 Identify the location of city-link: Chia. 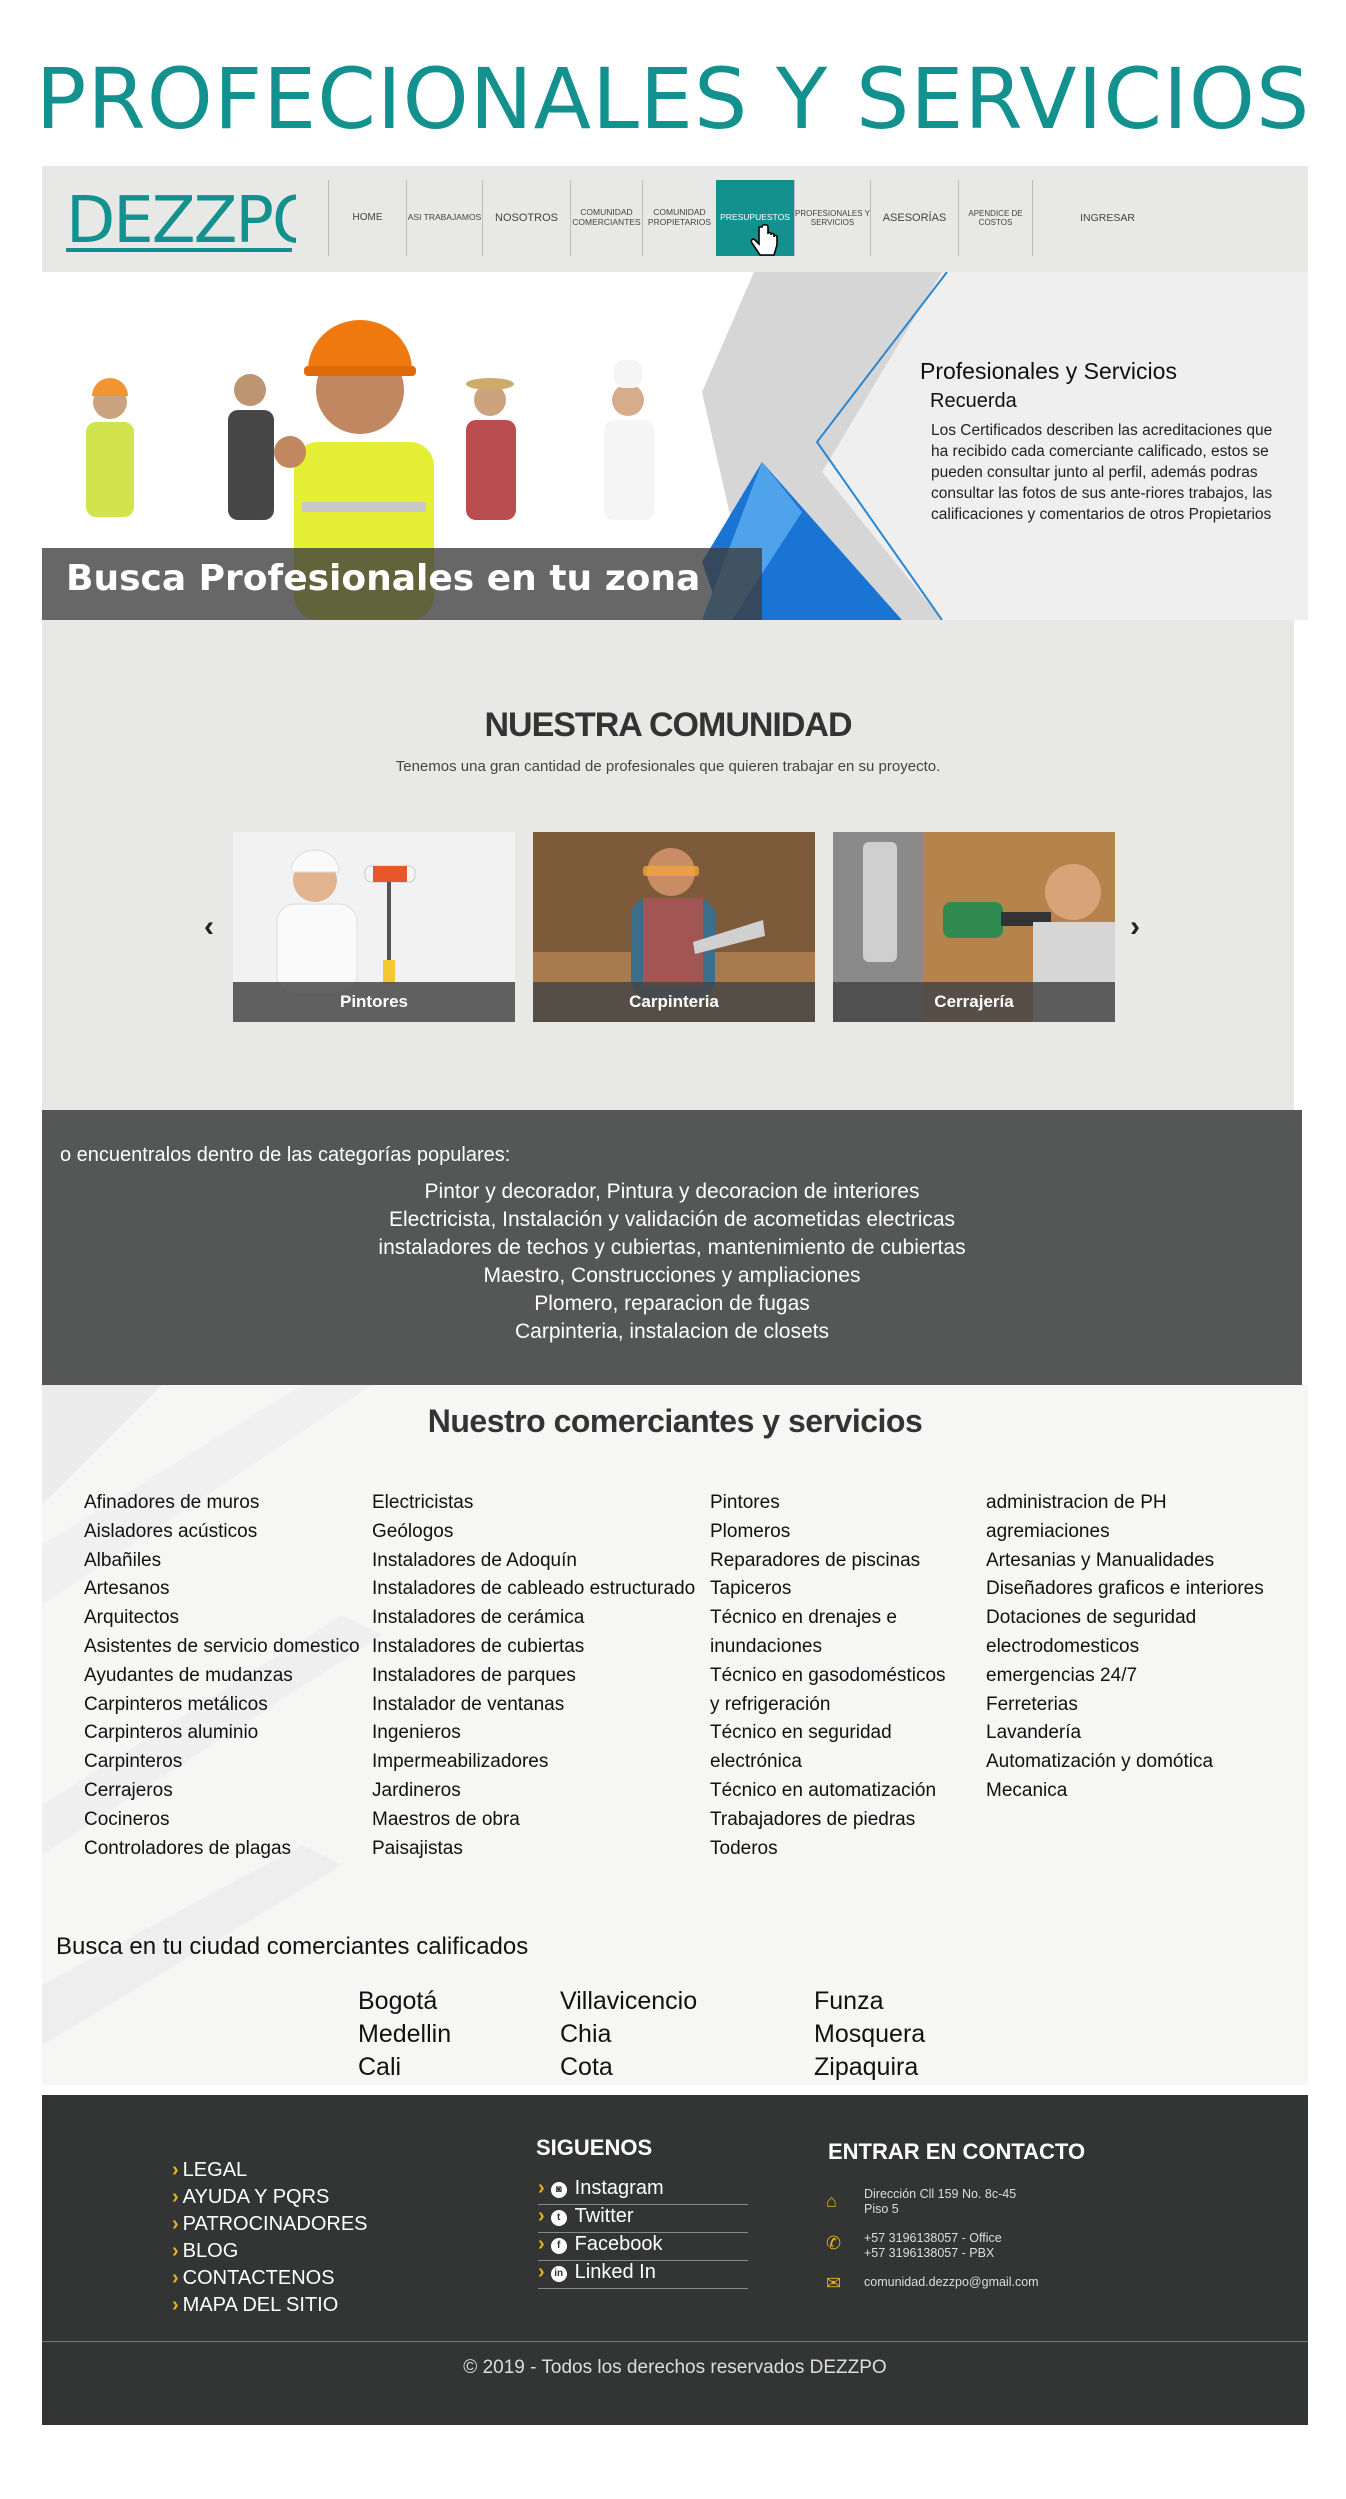
(628, 2034).